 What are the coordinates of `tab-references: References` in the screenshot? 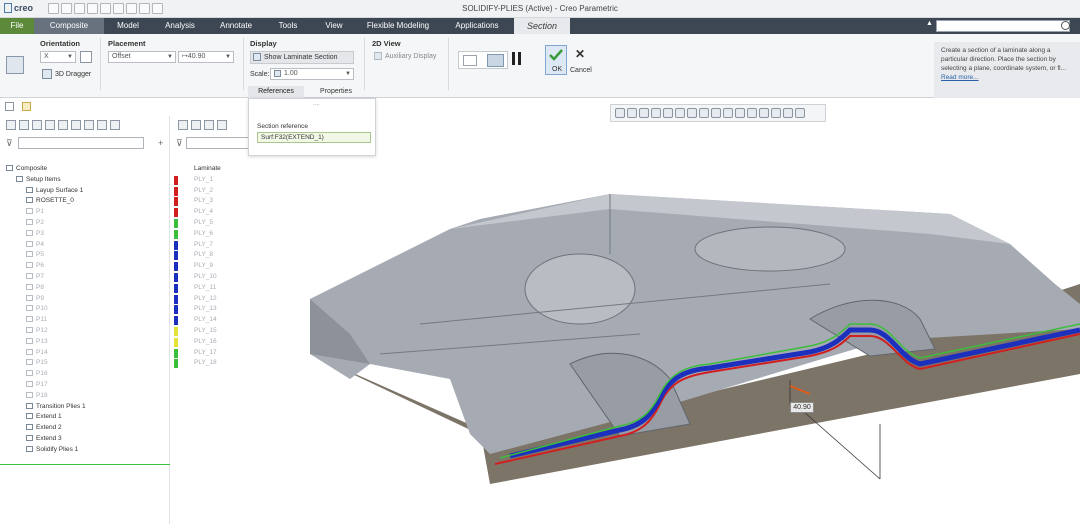 It's located at (276, 92).